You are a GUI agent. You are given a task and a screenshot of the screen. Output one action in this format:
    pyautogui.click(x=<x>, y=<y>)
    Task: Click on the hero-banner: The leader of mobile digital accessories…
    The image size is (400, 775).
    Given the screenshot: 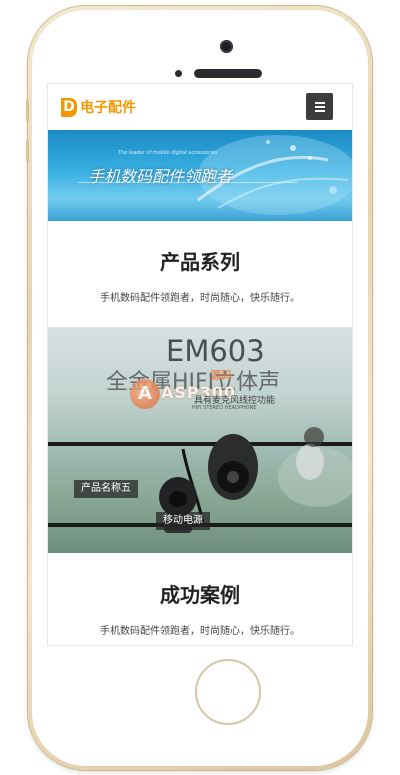 What is the action you would take?
    pyautogui.click(x=200, y=175)
    